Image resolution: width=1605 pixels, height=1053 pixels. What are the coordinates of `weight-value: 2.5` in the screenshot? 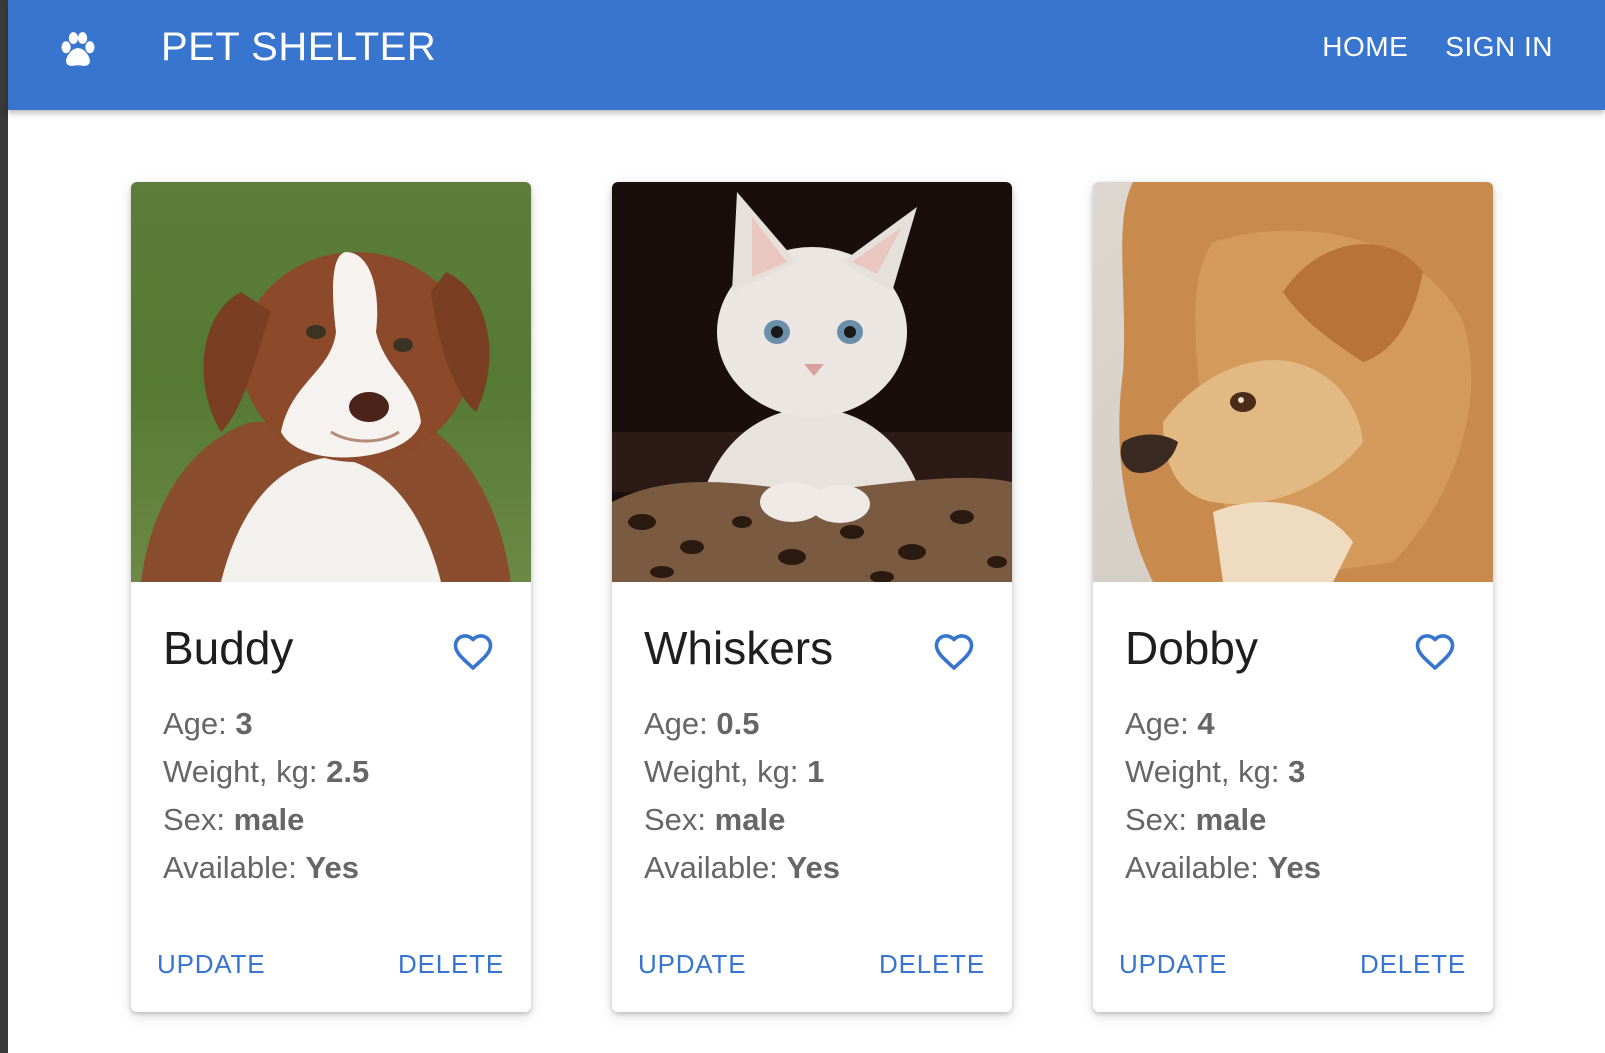 It's located at (348, 771).